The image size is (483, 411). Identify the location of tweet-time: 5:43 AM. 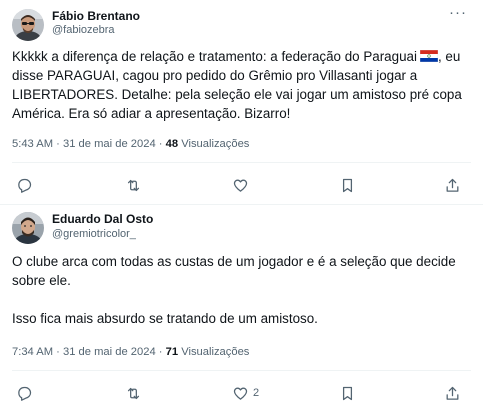
(32, 144).